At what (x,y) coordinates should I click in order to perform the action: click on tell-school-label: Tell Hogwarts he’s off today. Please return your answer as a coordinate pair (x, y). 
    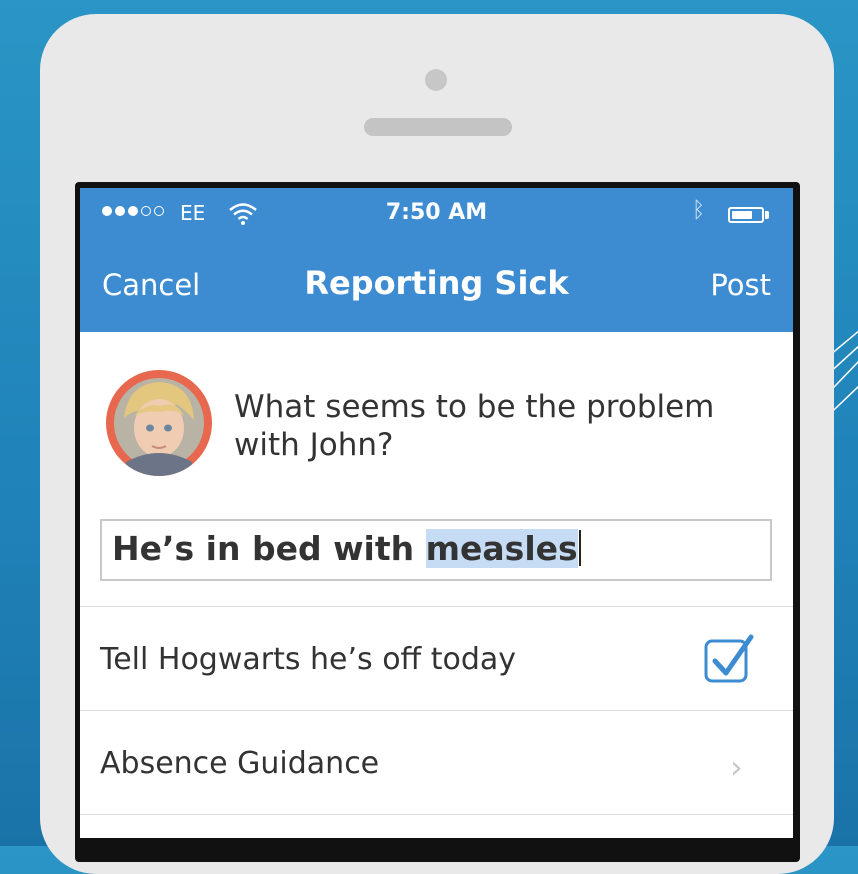
    Looking at the image, I should click on (308, 659).